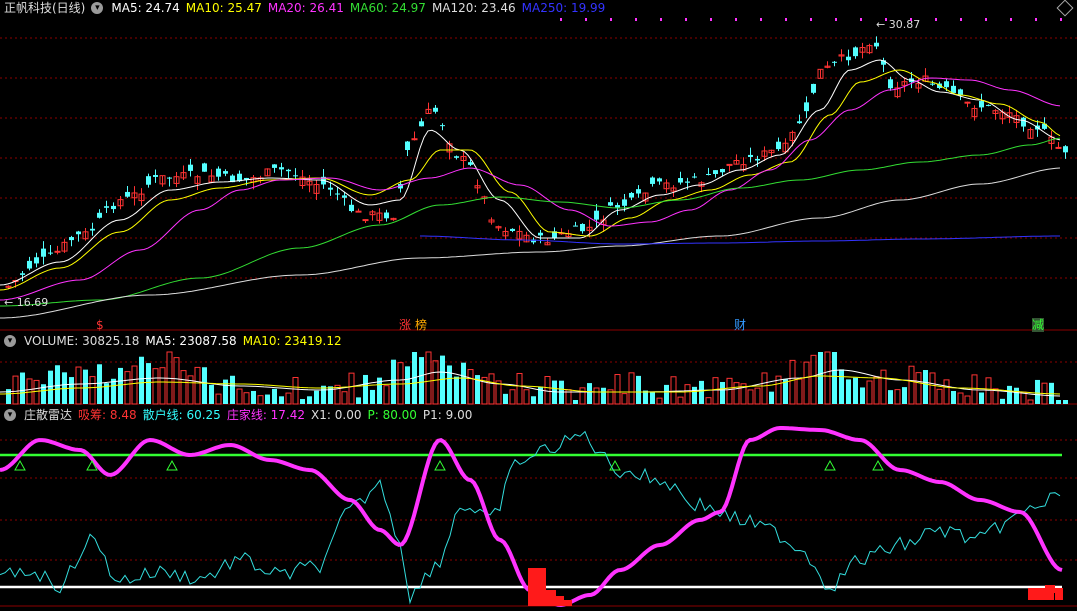  I want to click on marker-zhang: 涨, so click(405, 325).